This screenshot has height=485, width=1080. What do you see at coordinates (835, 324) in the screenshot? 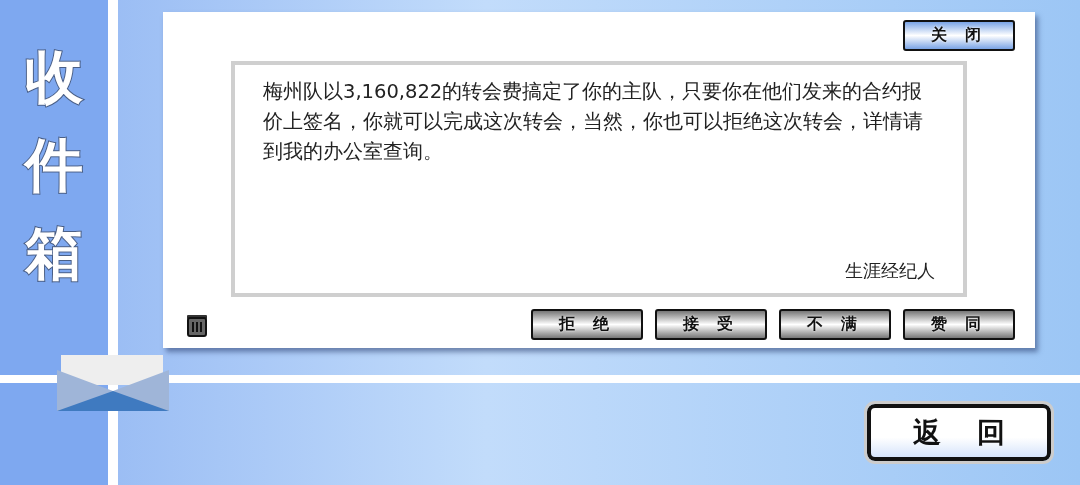
I see `action-button: 不满` at bounding box center [835, 324].